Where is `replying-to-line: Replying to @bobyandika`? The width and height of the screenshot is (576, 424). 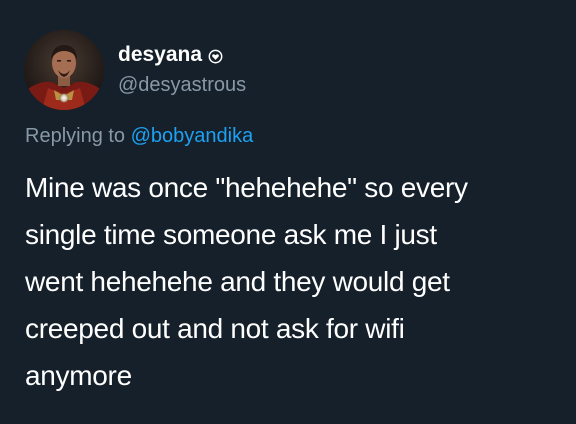 replying-to-line: Replying to @bobyandika is located at coordinates (139, 136).